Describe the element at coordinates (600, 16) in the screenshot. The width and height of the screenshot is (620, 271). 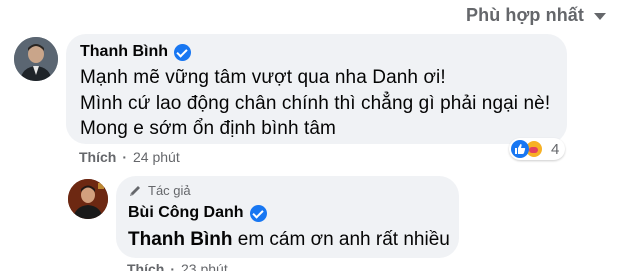
I see `chevron-down-icon` at that location.